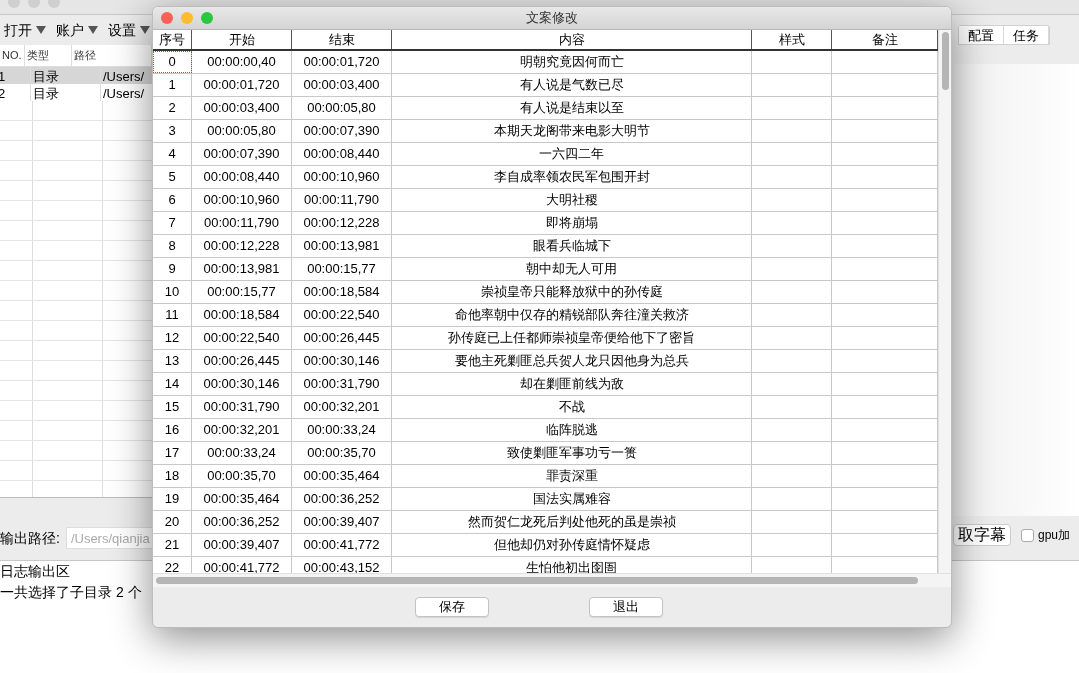 This screenshot has height=673, width=1079. I want to click on column-header: 序号, so click(172, 39).